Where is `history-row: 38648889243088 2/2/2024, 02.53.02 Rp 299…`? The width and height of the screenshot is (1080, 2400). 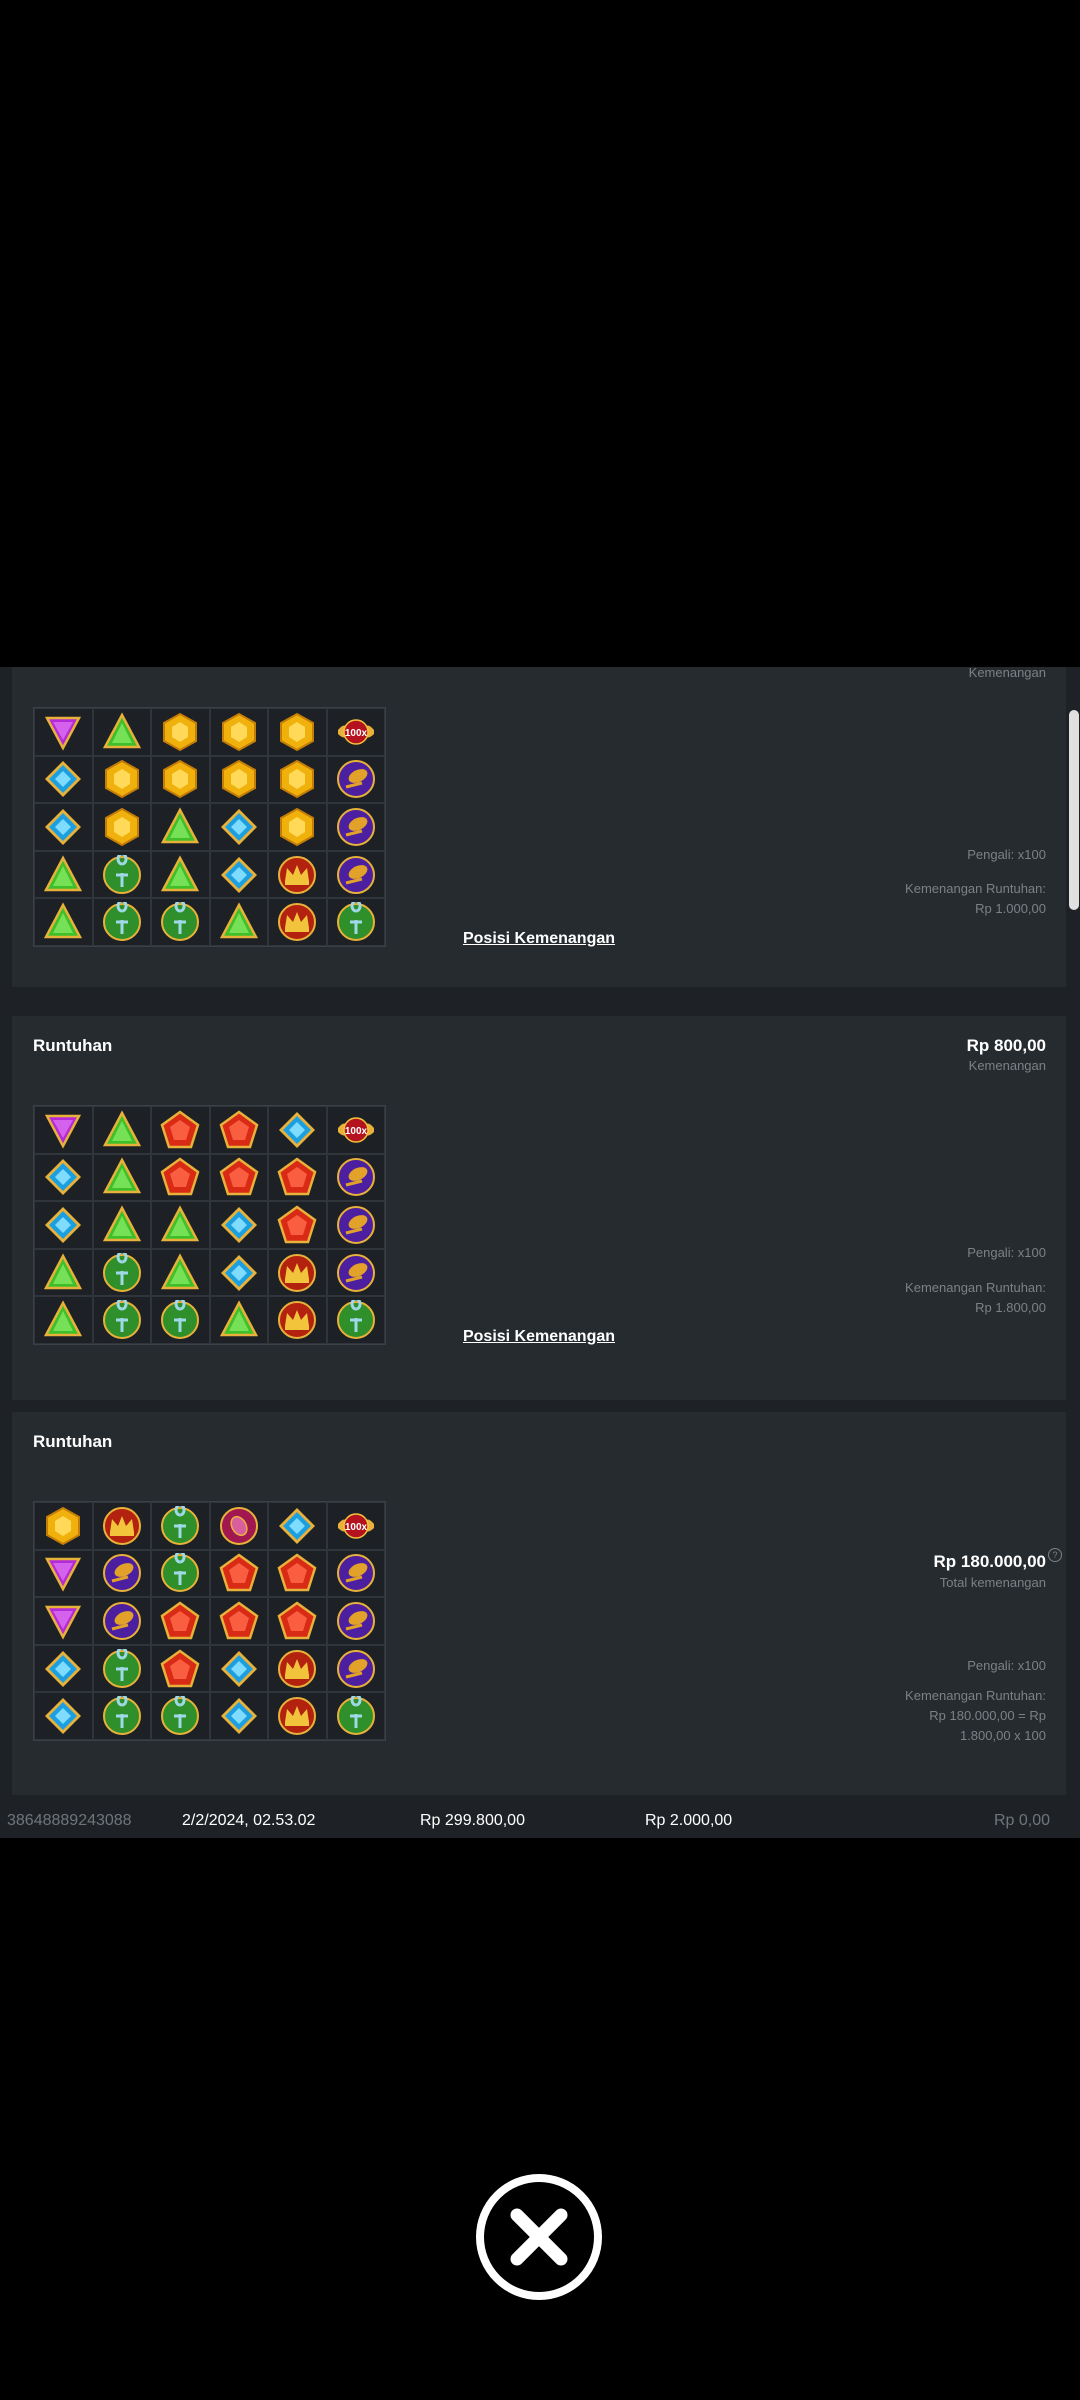 history-row: 38648889243088 2/2/2024, 02.53.02 Rp 299… is located at coordinates (534, 1820).